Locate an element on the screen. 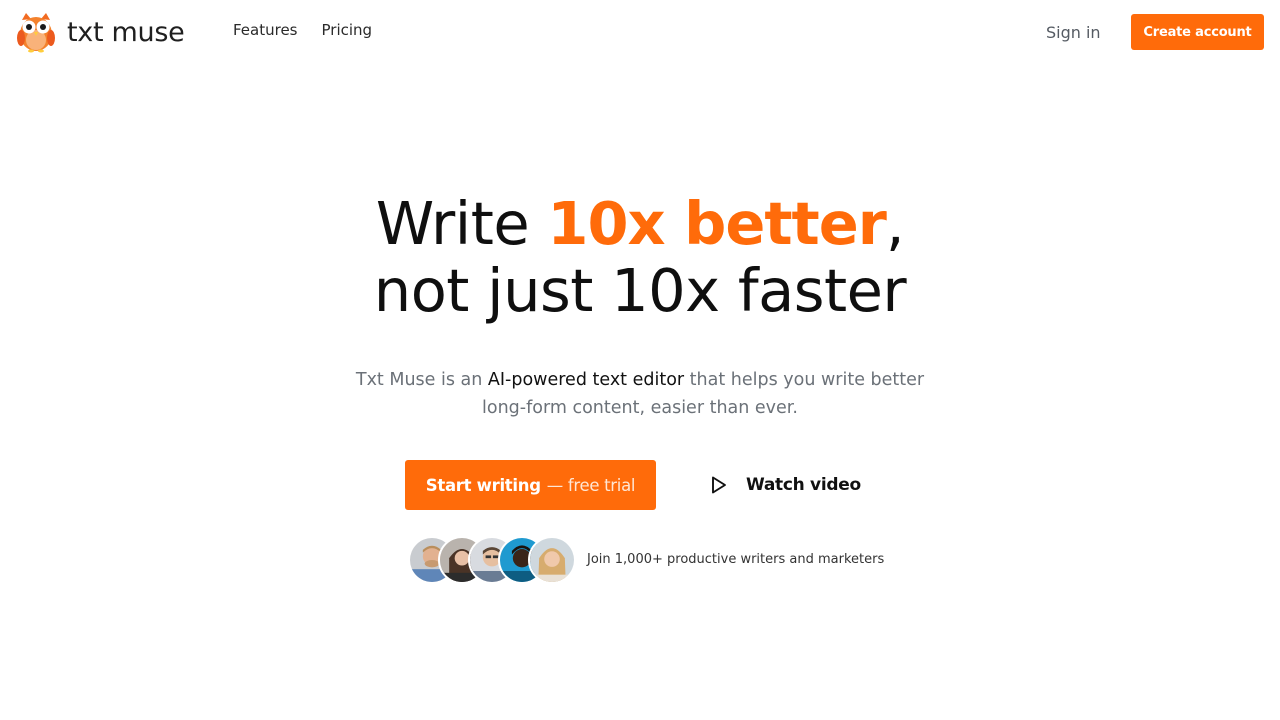 This screenshot has width=1280, height=720. watch-video-button: Watch video is located at coordinates (784, 485).